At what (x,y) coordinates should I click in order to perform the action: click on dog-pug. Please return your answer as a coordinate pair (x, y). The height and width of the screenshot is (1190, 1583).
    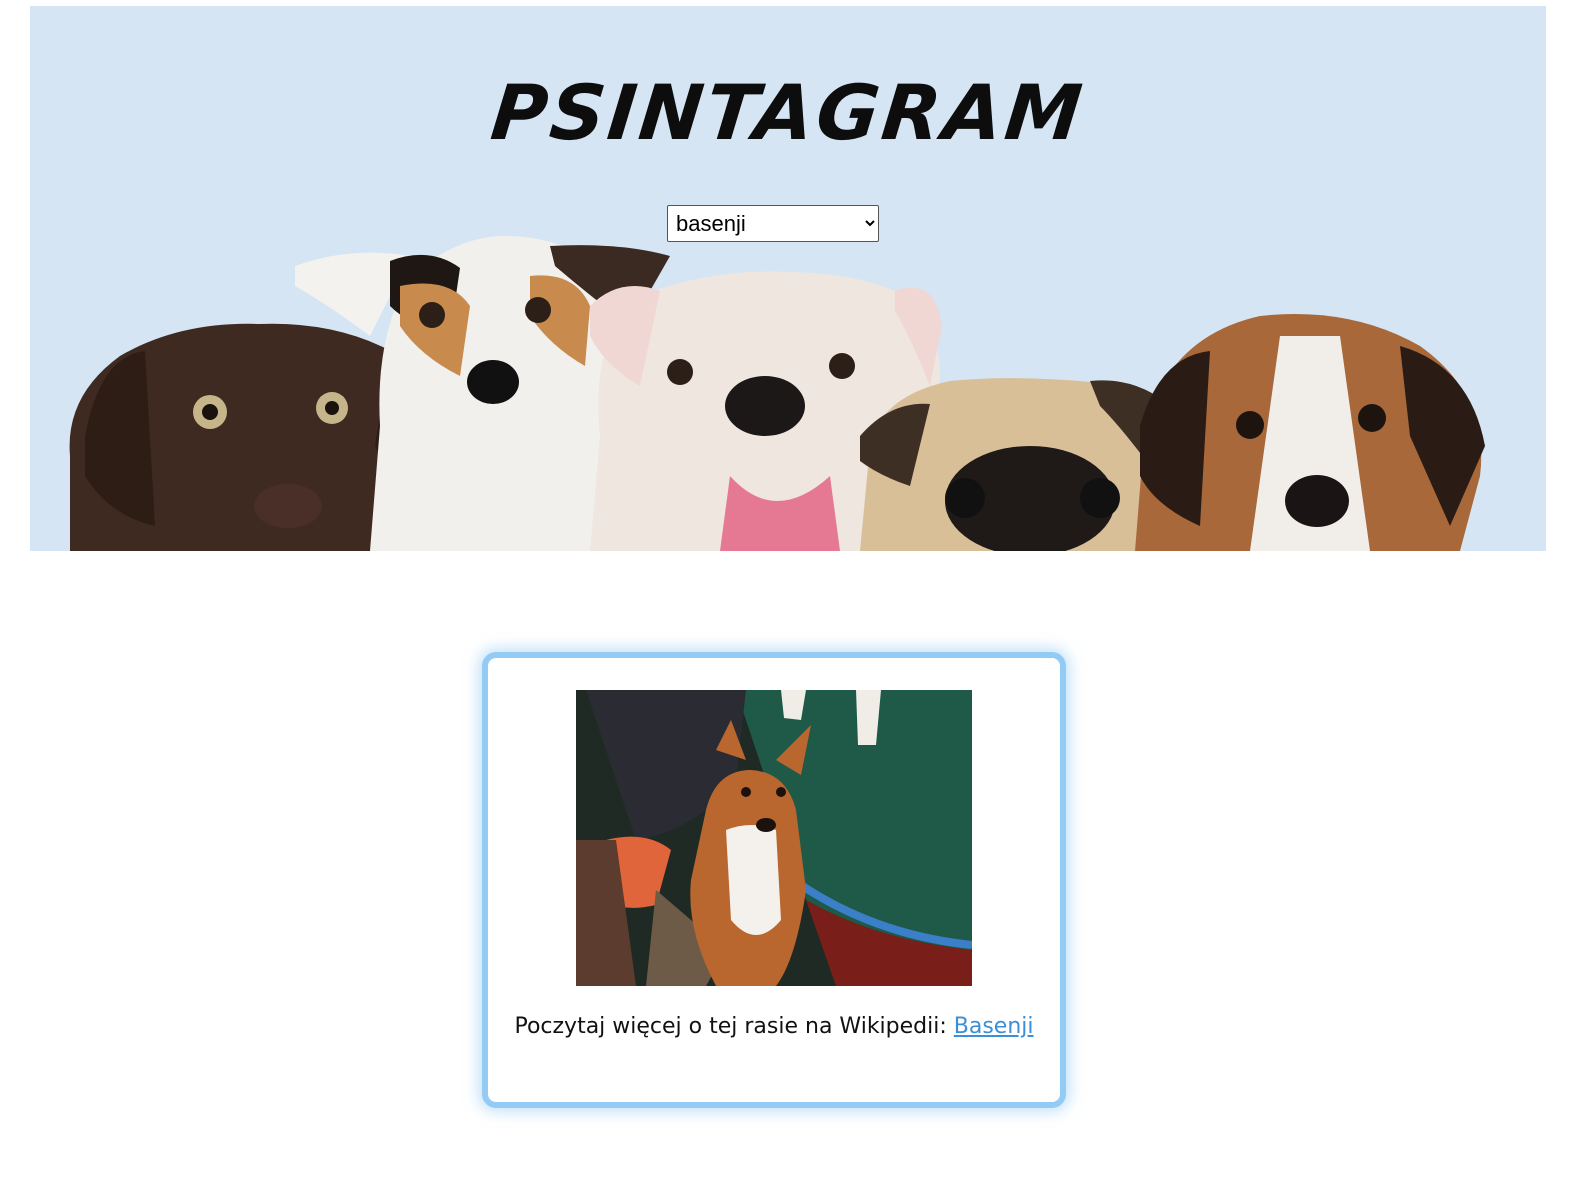
    Looking at the image, I should click on (1017, 464).